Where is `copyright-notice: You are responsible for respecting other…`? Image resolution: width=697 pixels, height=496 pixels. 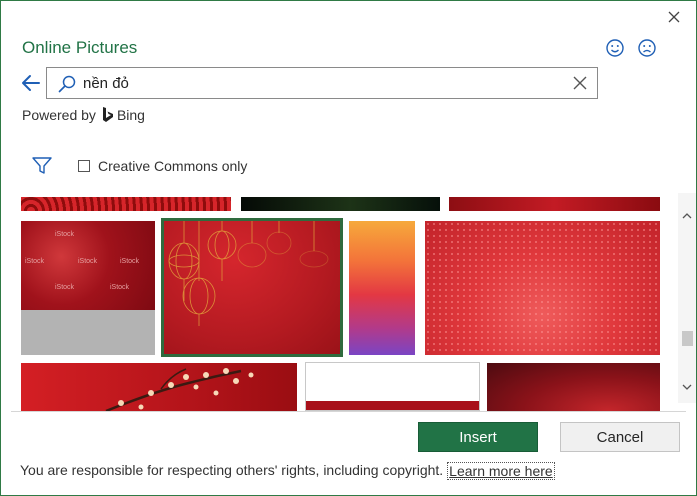 copyright-notice: You are responsible for respecting other… is located at coordinates (232, 470).